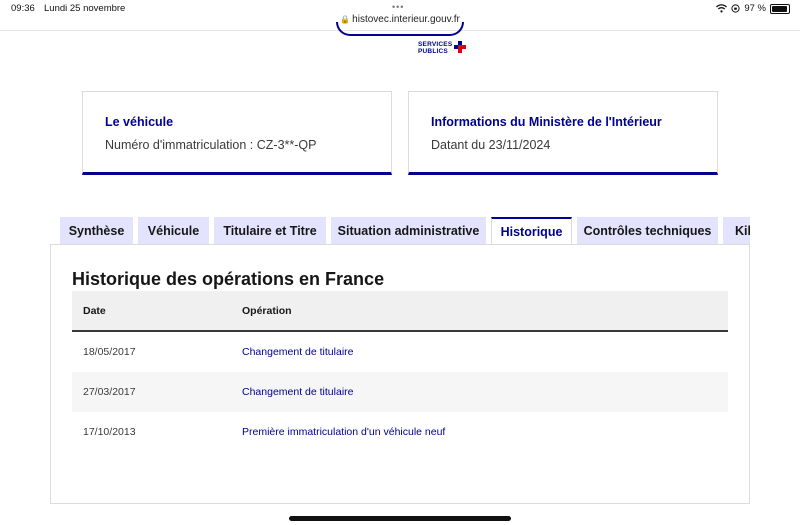  I want to click on status-right: 97 %, so click(753, 8).